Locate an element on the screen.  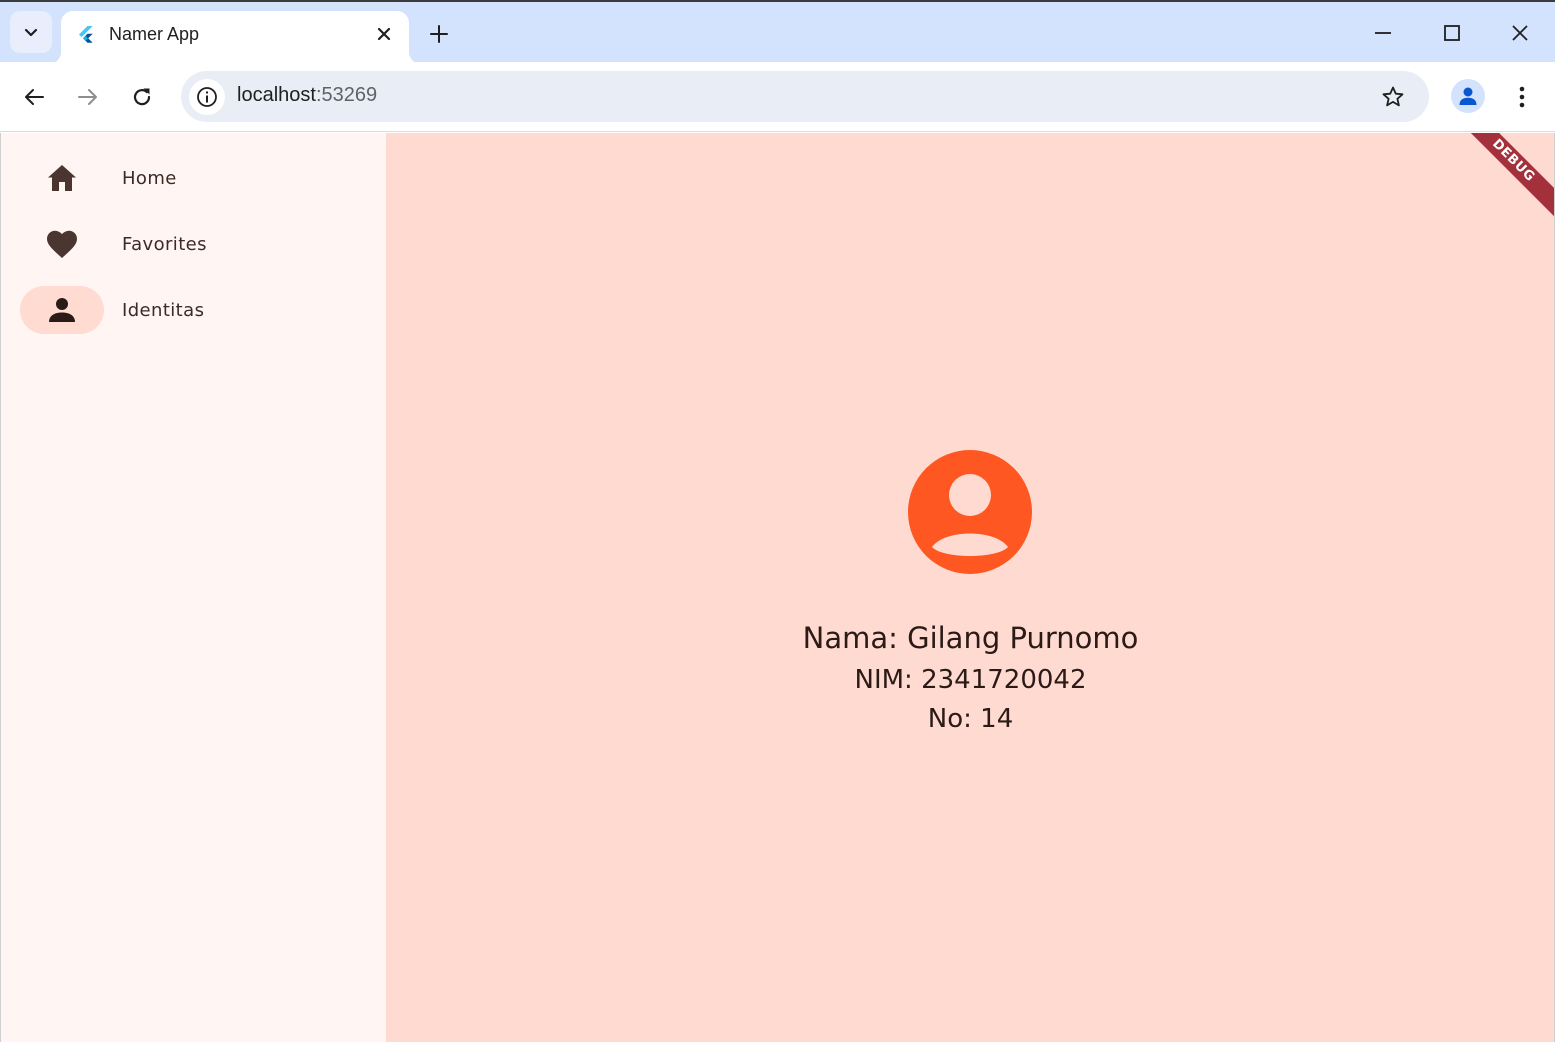
bookmark-button is located at coordinates (1393, 97).